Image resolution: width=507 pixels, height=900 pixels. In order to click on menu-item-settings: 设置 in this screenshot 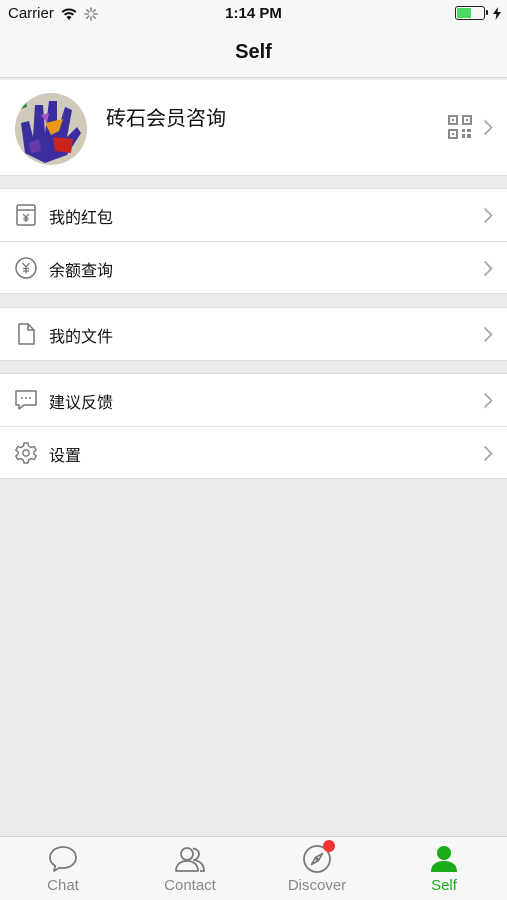, I will do `click(253, 452)`.